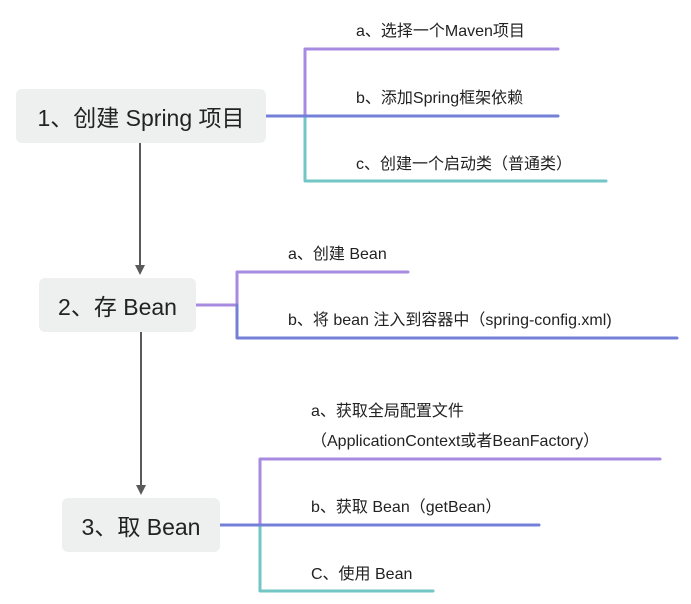 Image resolution: width=691 pixels, height=604 pixels. I want to click on step-label: 3、取 Bean, so click(141, 527).